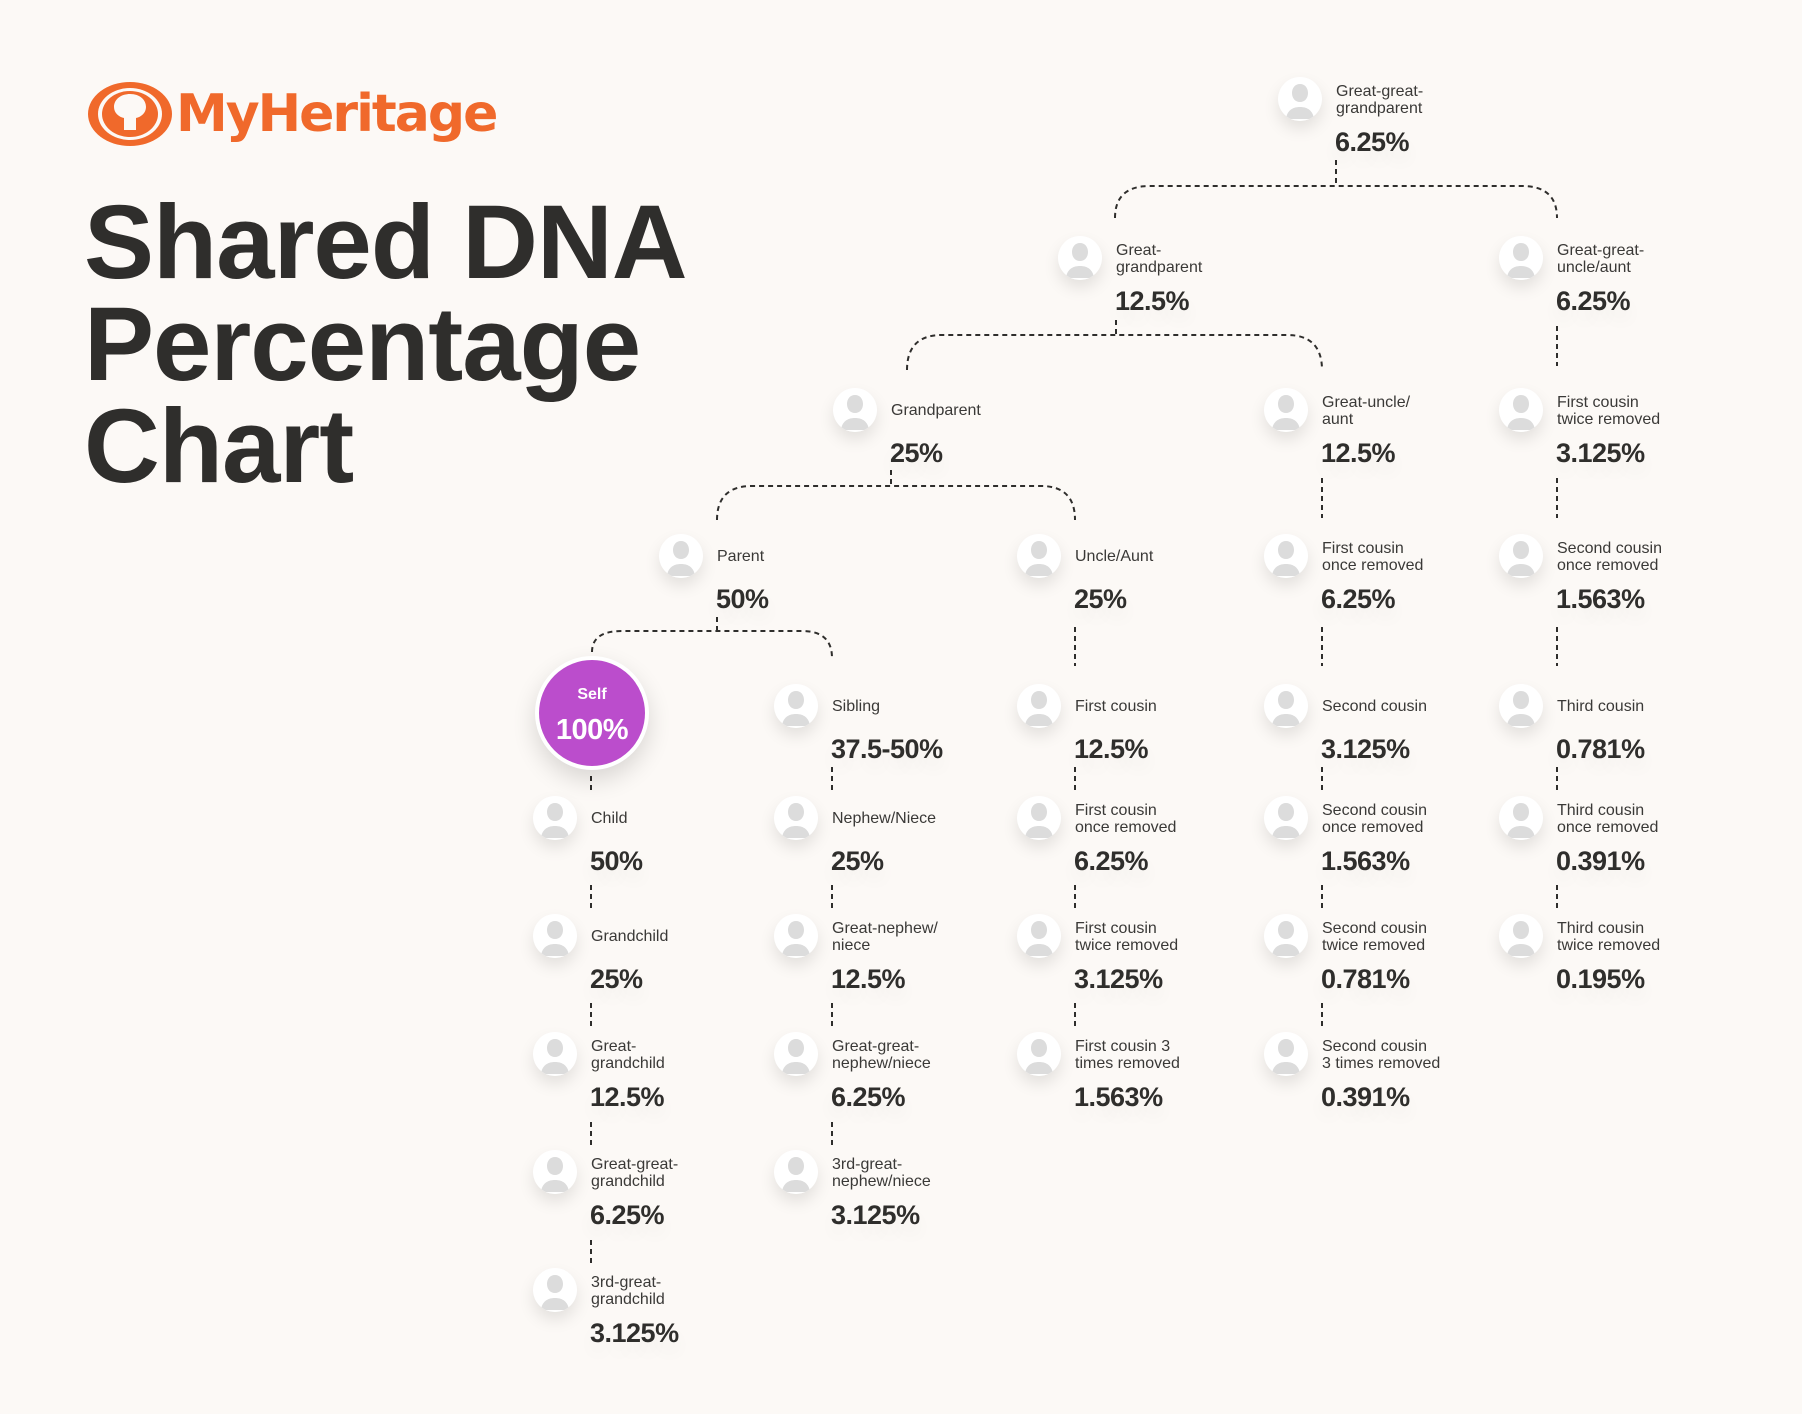 This screenshot has width=1802, height=1414. Describe the element at coordinates (1116, 706) in the screenshot. I see `relationship-label: First cousin` at that location.